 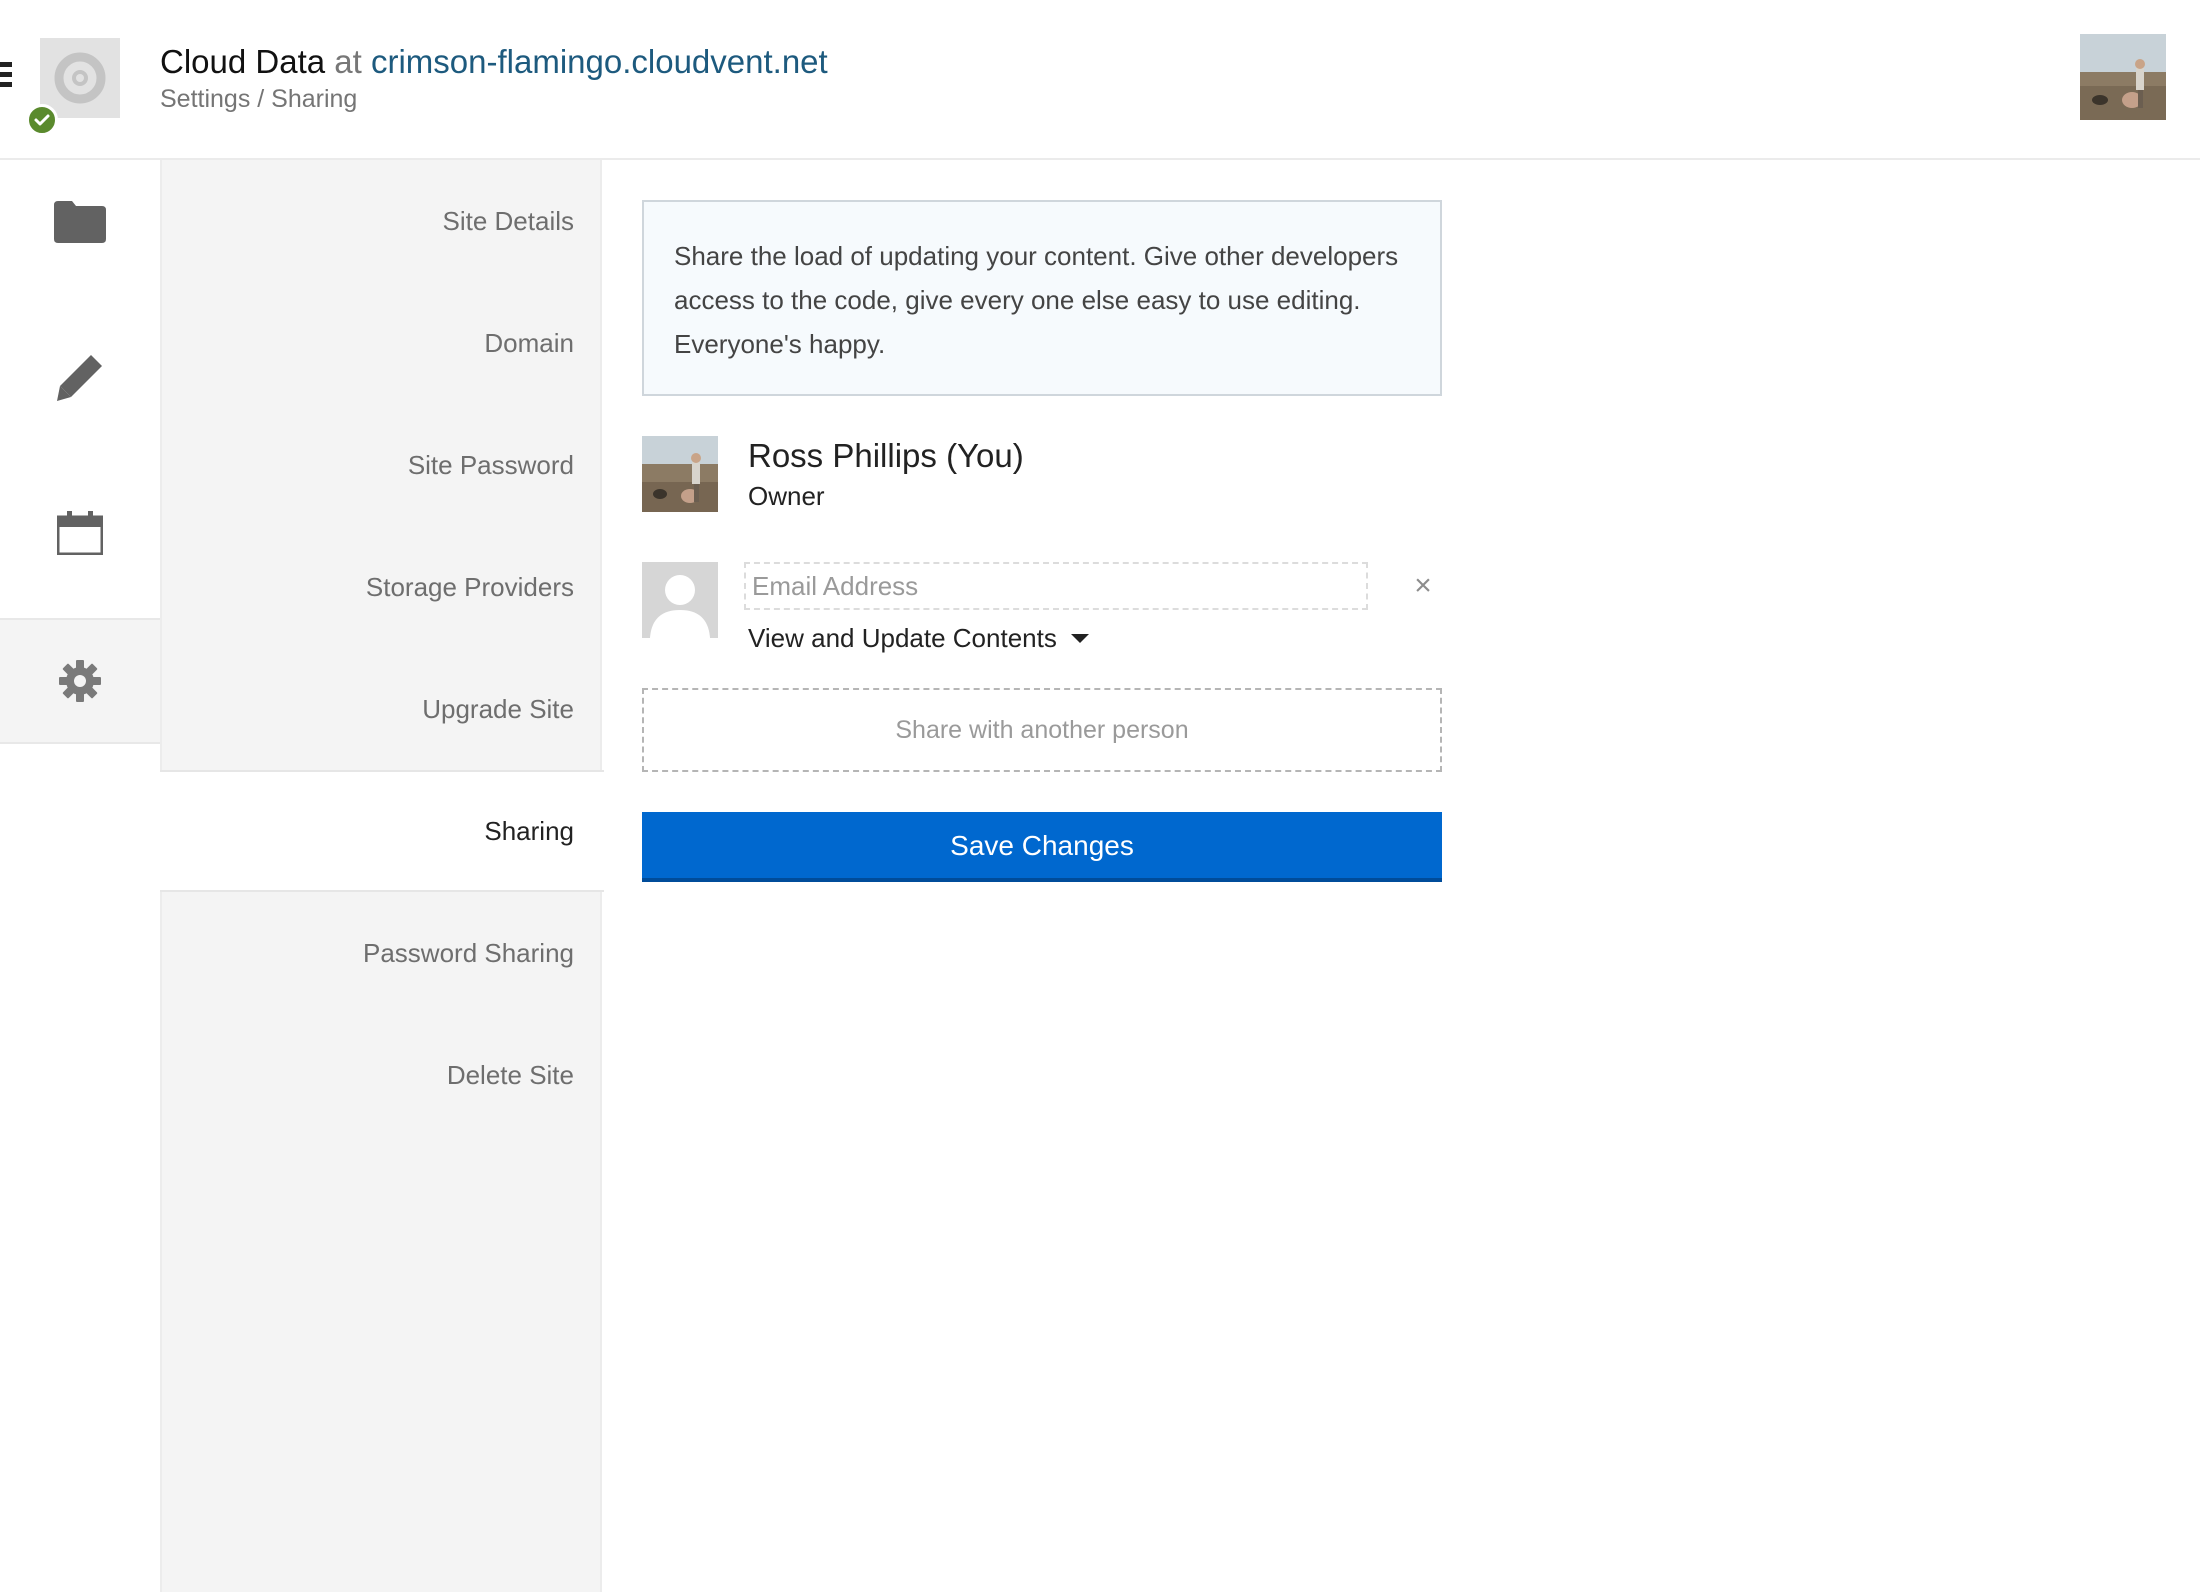 I want to click on owner-role: Owner, so click(x=786, y=496).